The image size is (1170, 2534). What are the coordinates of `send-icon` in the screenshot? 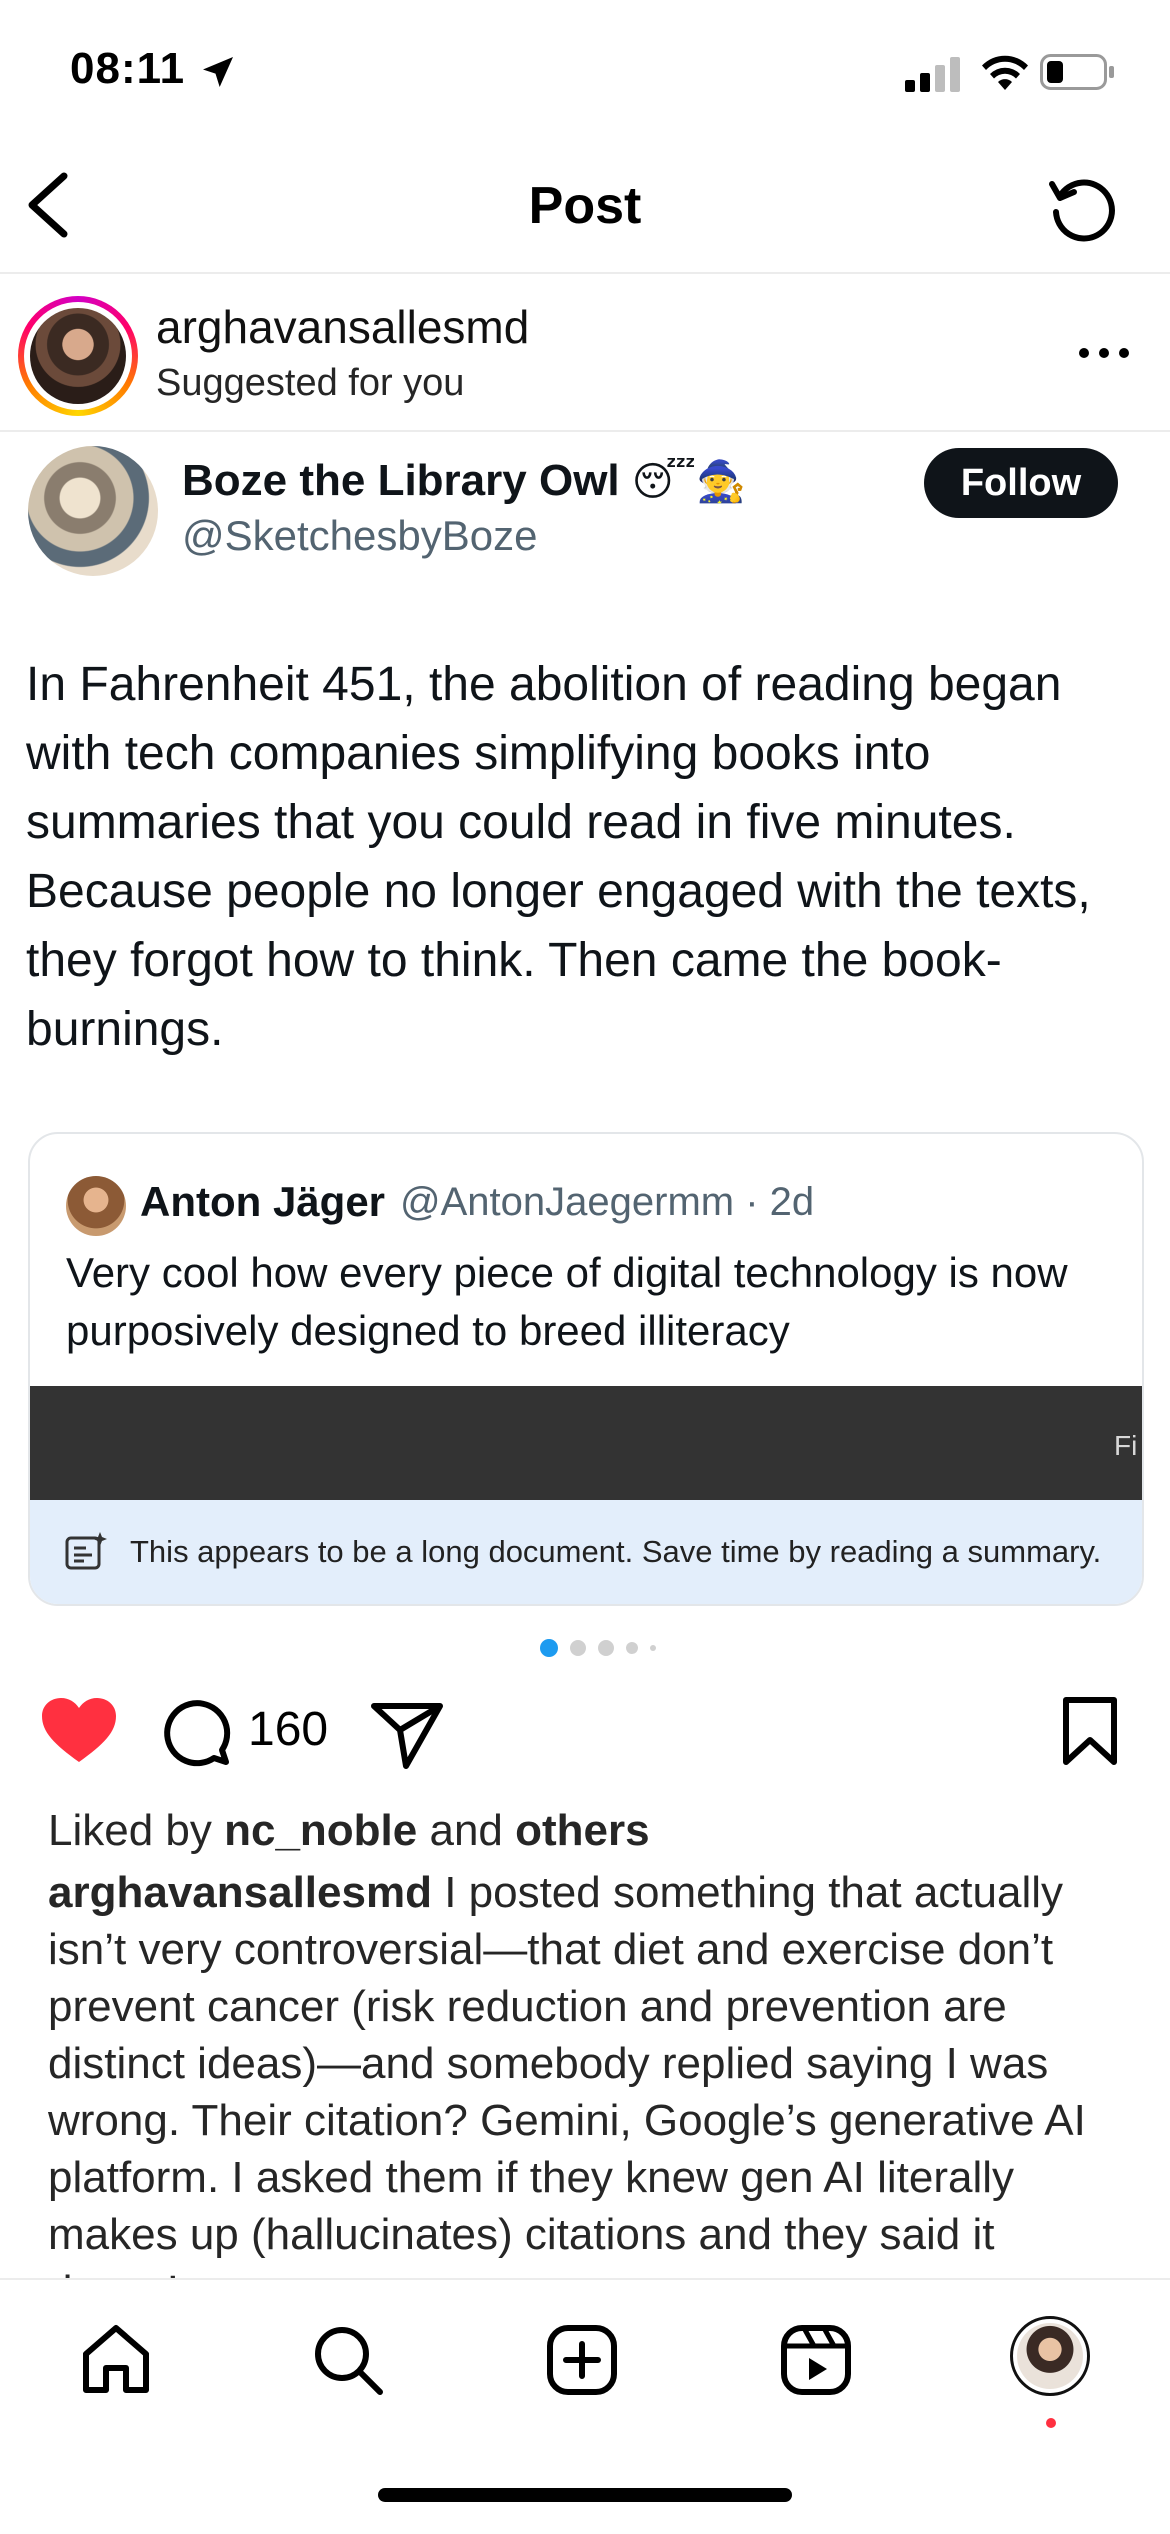 It's located at (407, 1736).